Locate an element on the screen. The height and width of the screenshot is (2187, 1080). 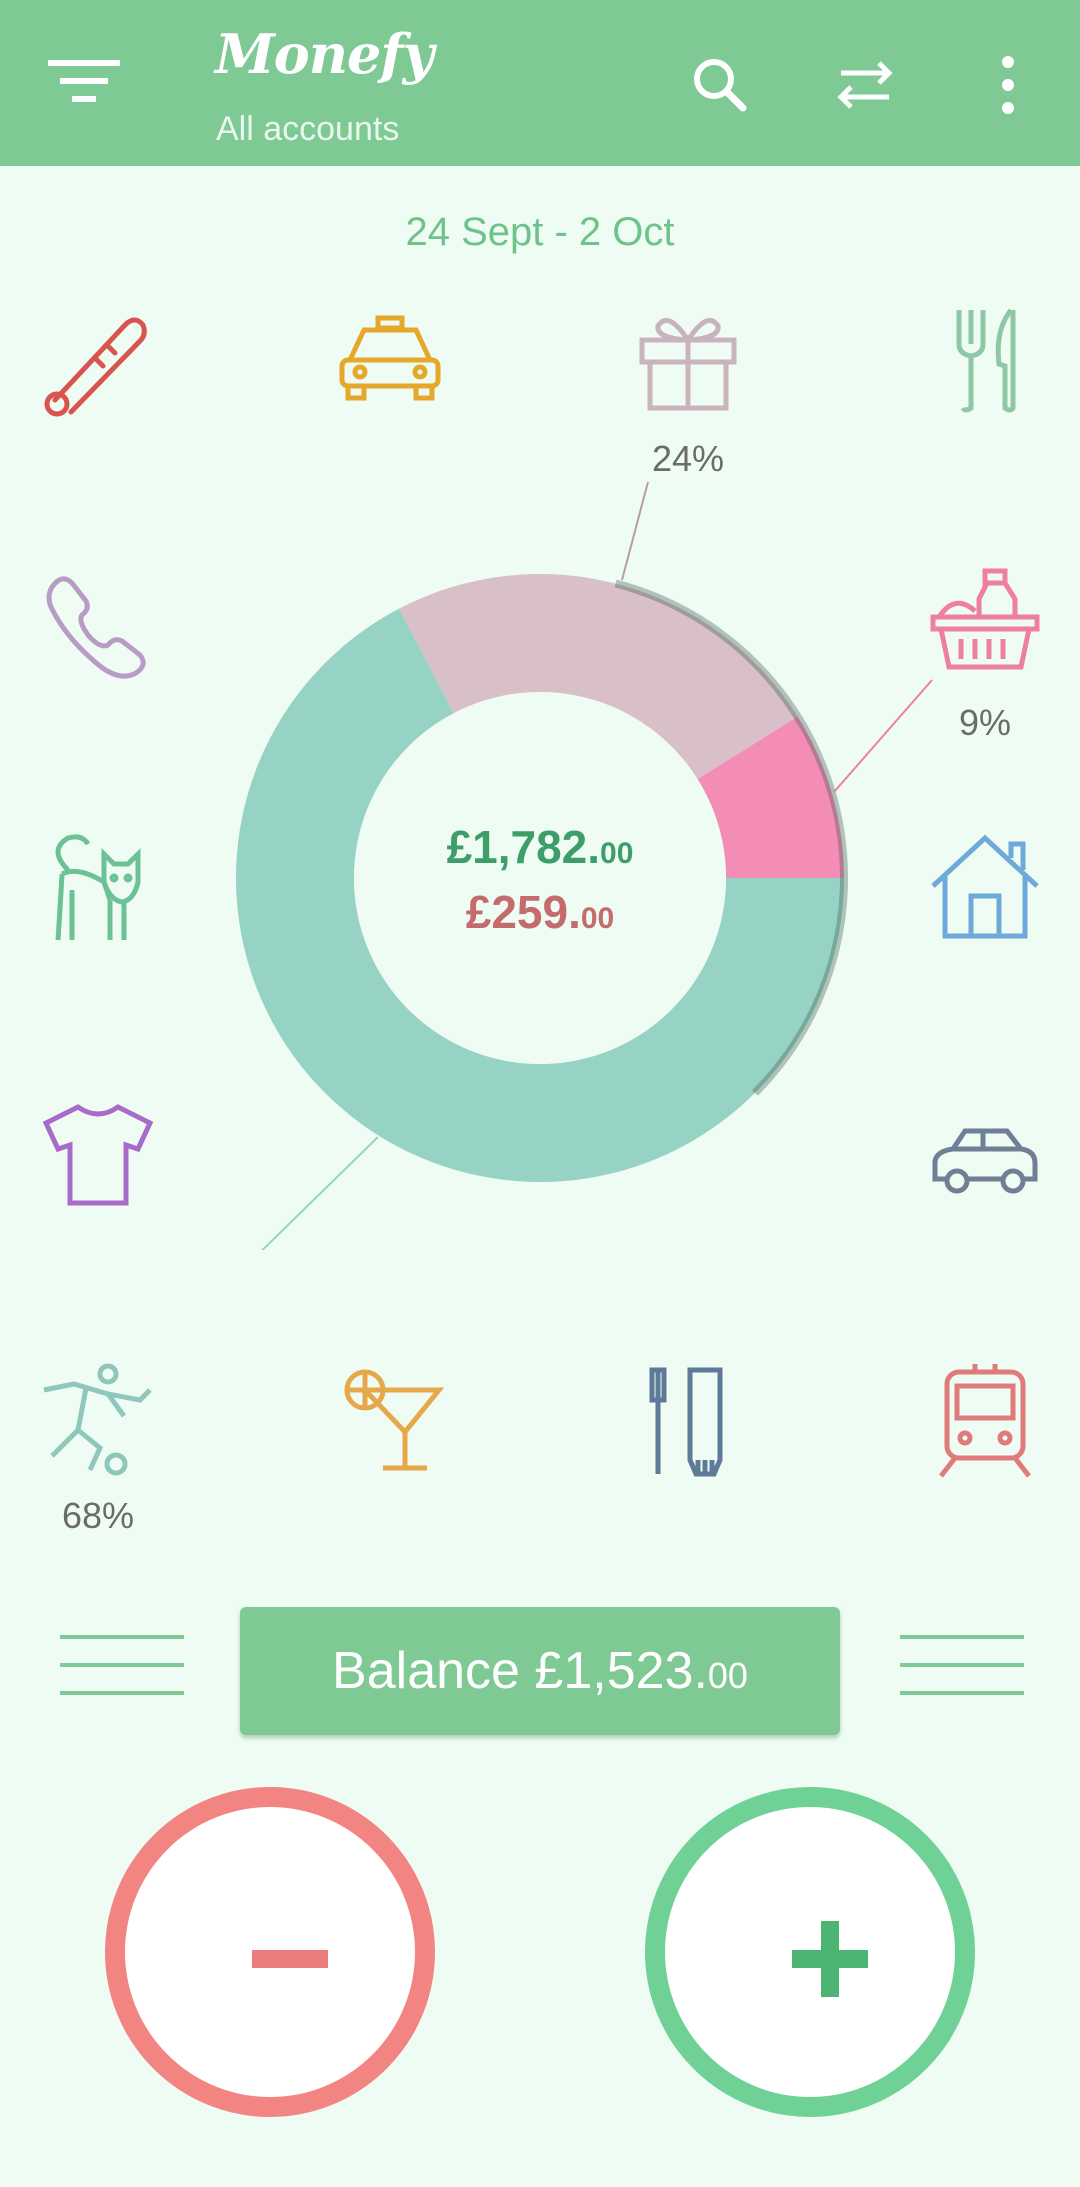
minus-icon is located at coordinates (290, 1959).